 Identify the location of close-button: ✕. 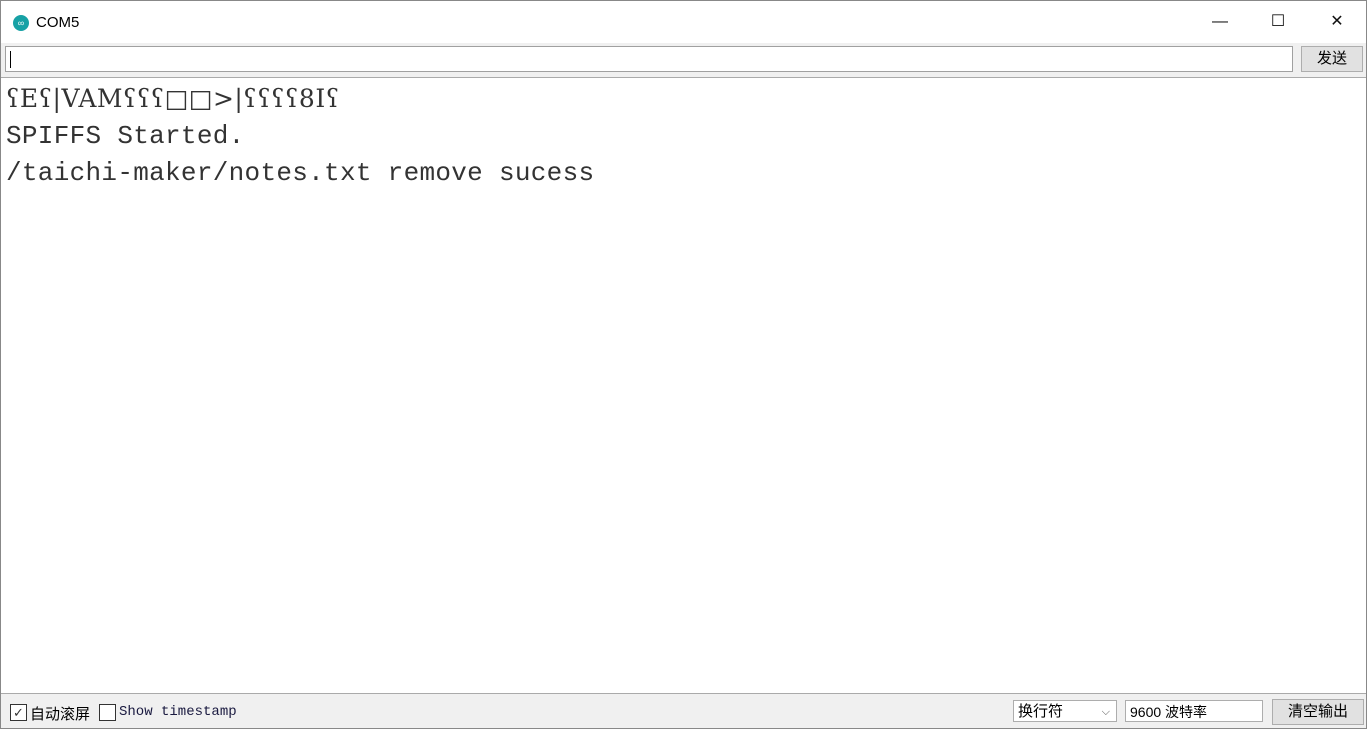
(1337, 22).